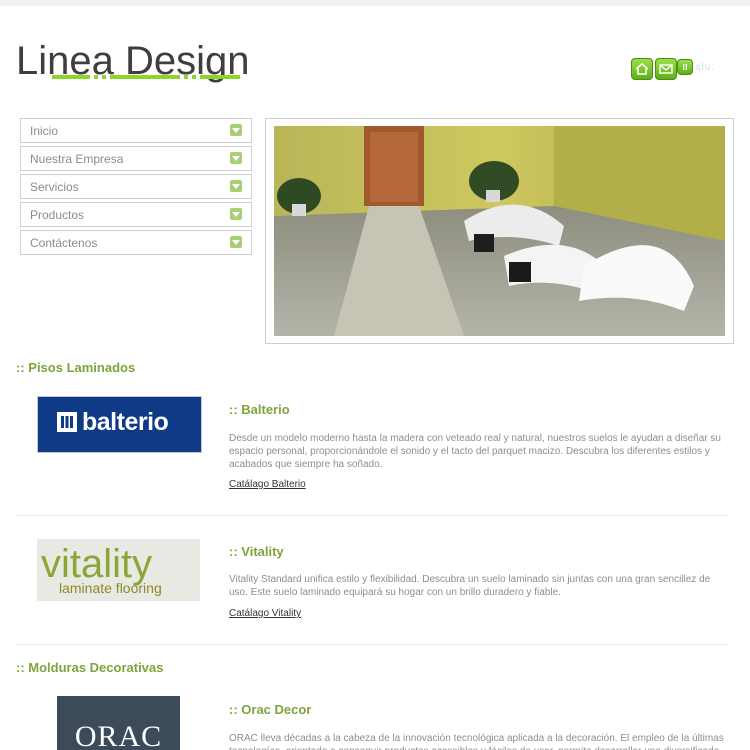 This screenshot has width=750, height=750. What do you see at coordinates (136, 242) in the screenshot?
I see `menu-item-contactenos: Contáctenos` at bounding box center [136, 242].